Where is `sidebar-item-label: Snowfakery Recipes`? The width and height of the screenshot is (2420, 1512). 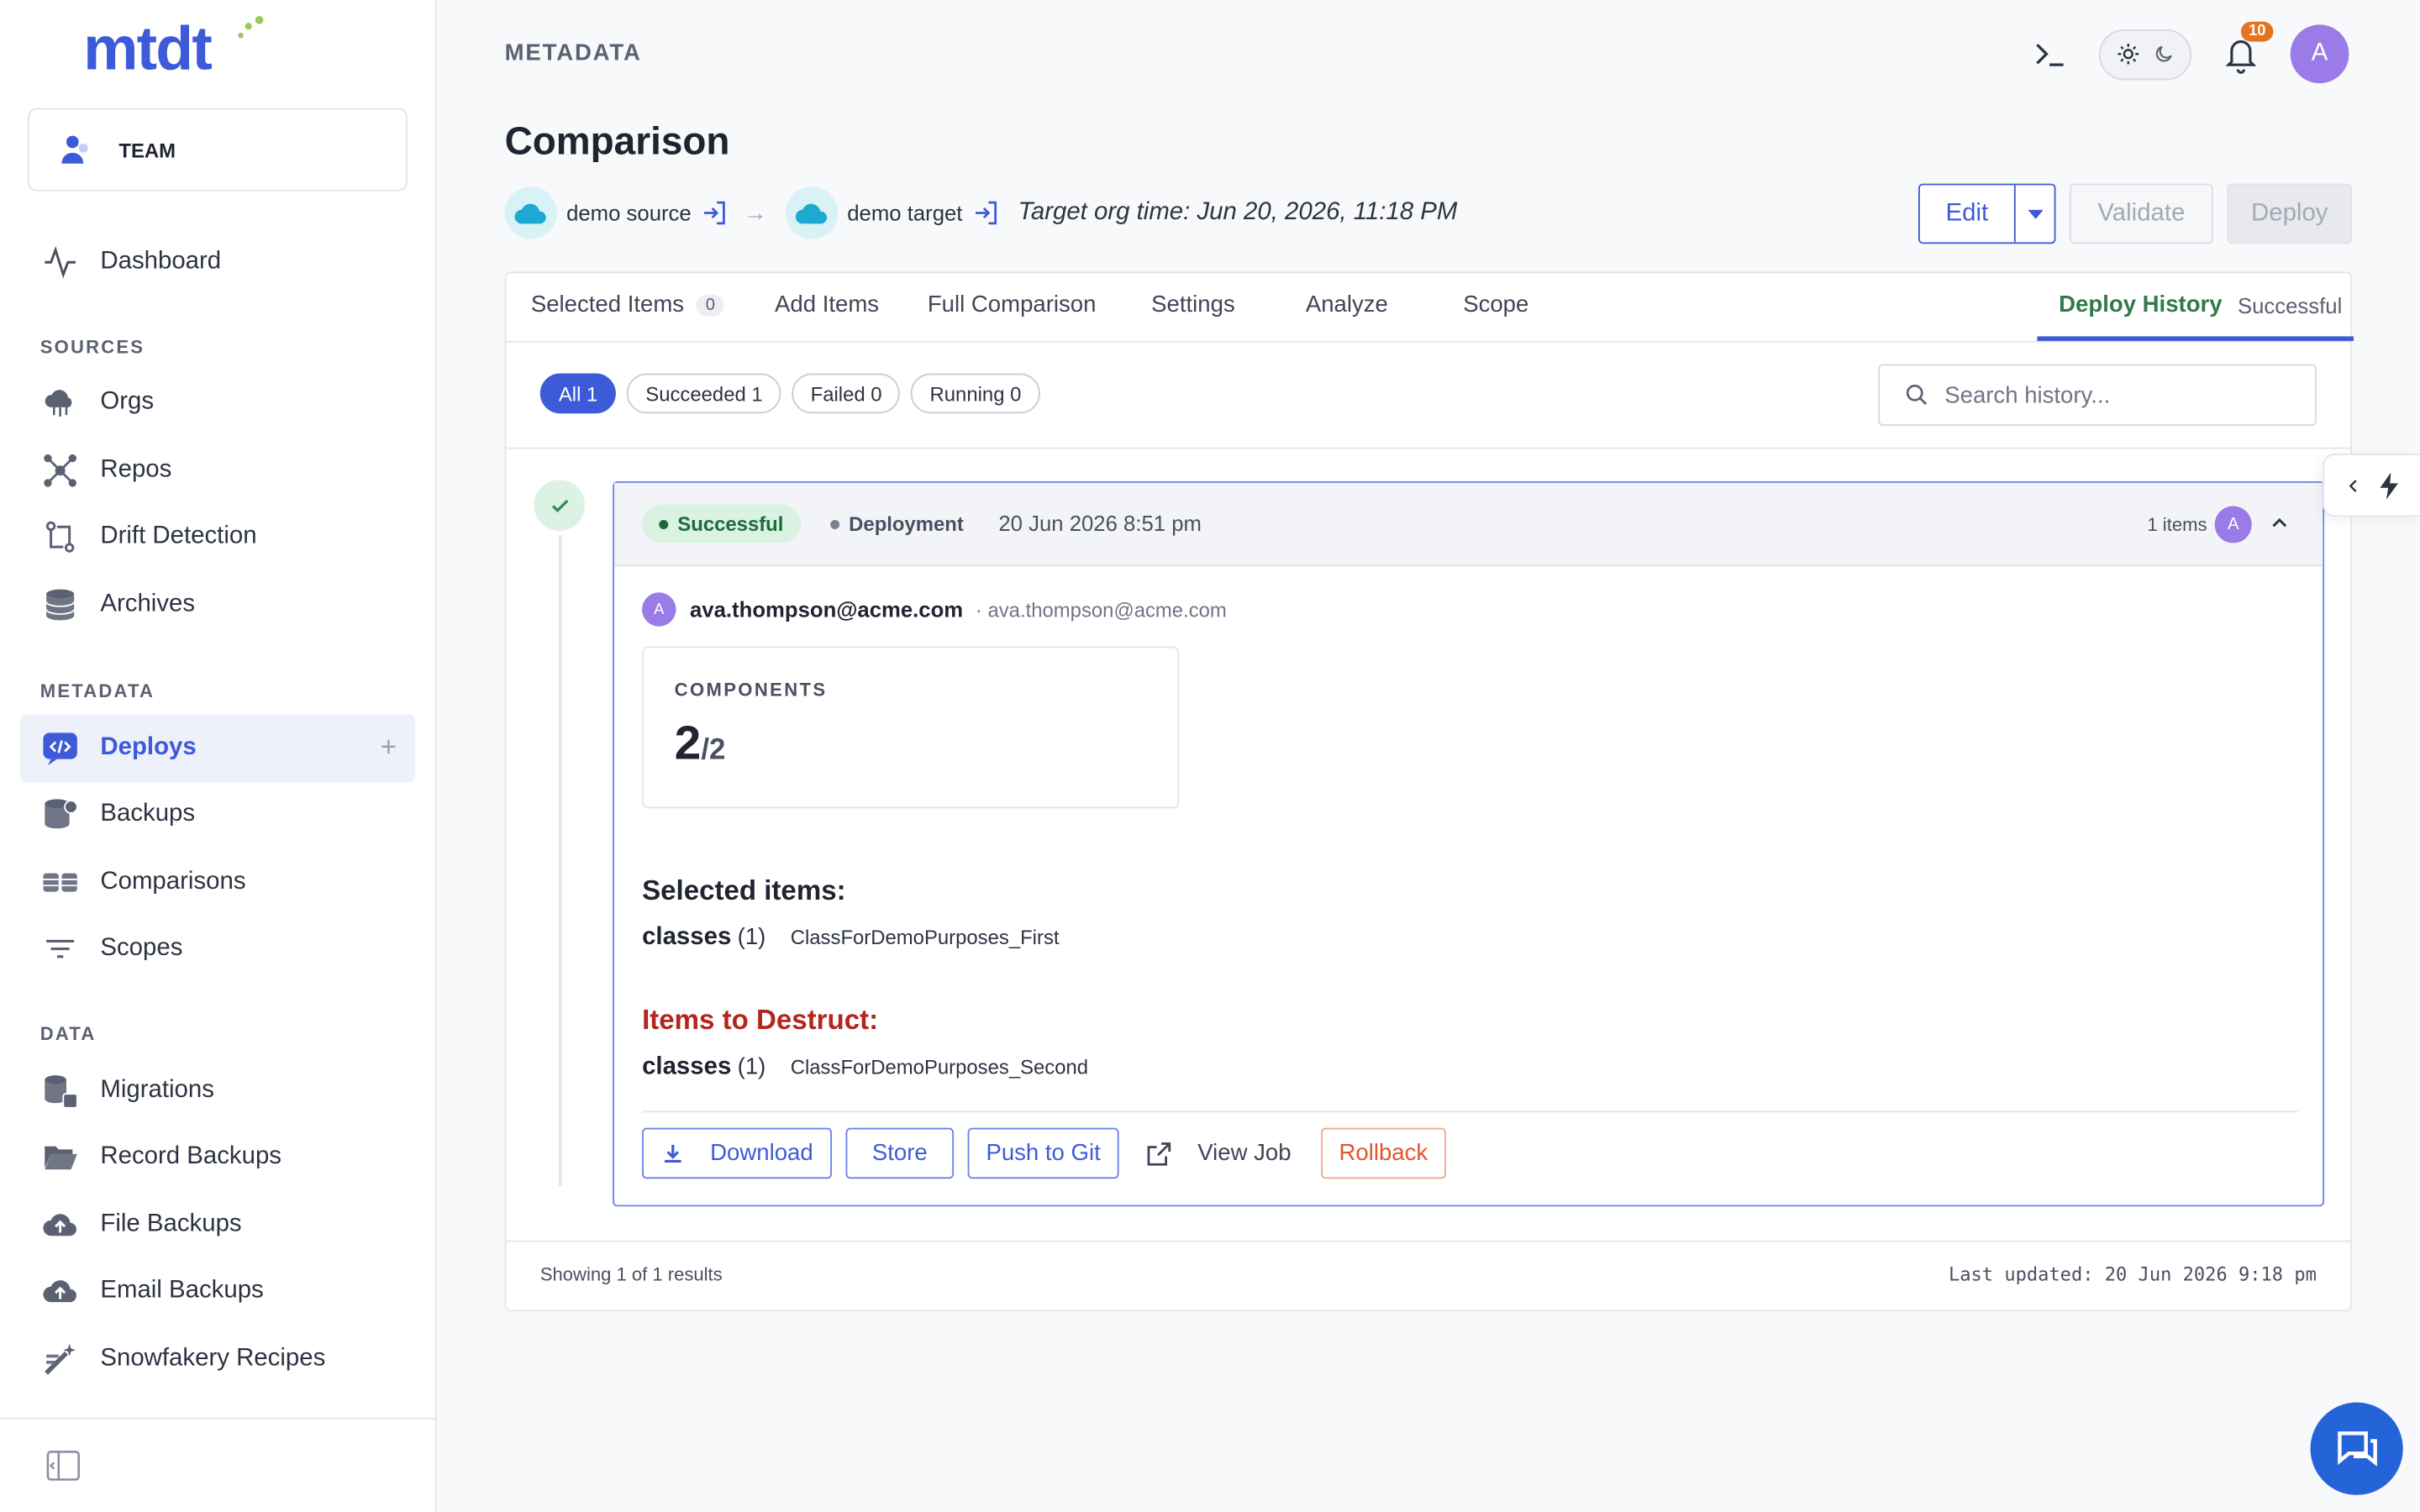
sidebar-item-label: Snowfakery Recipes is located at coordinates (213, 1358).